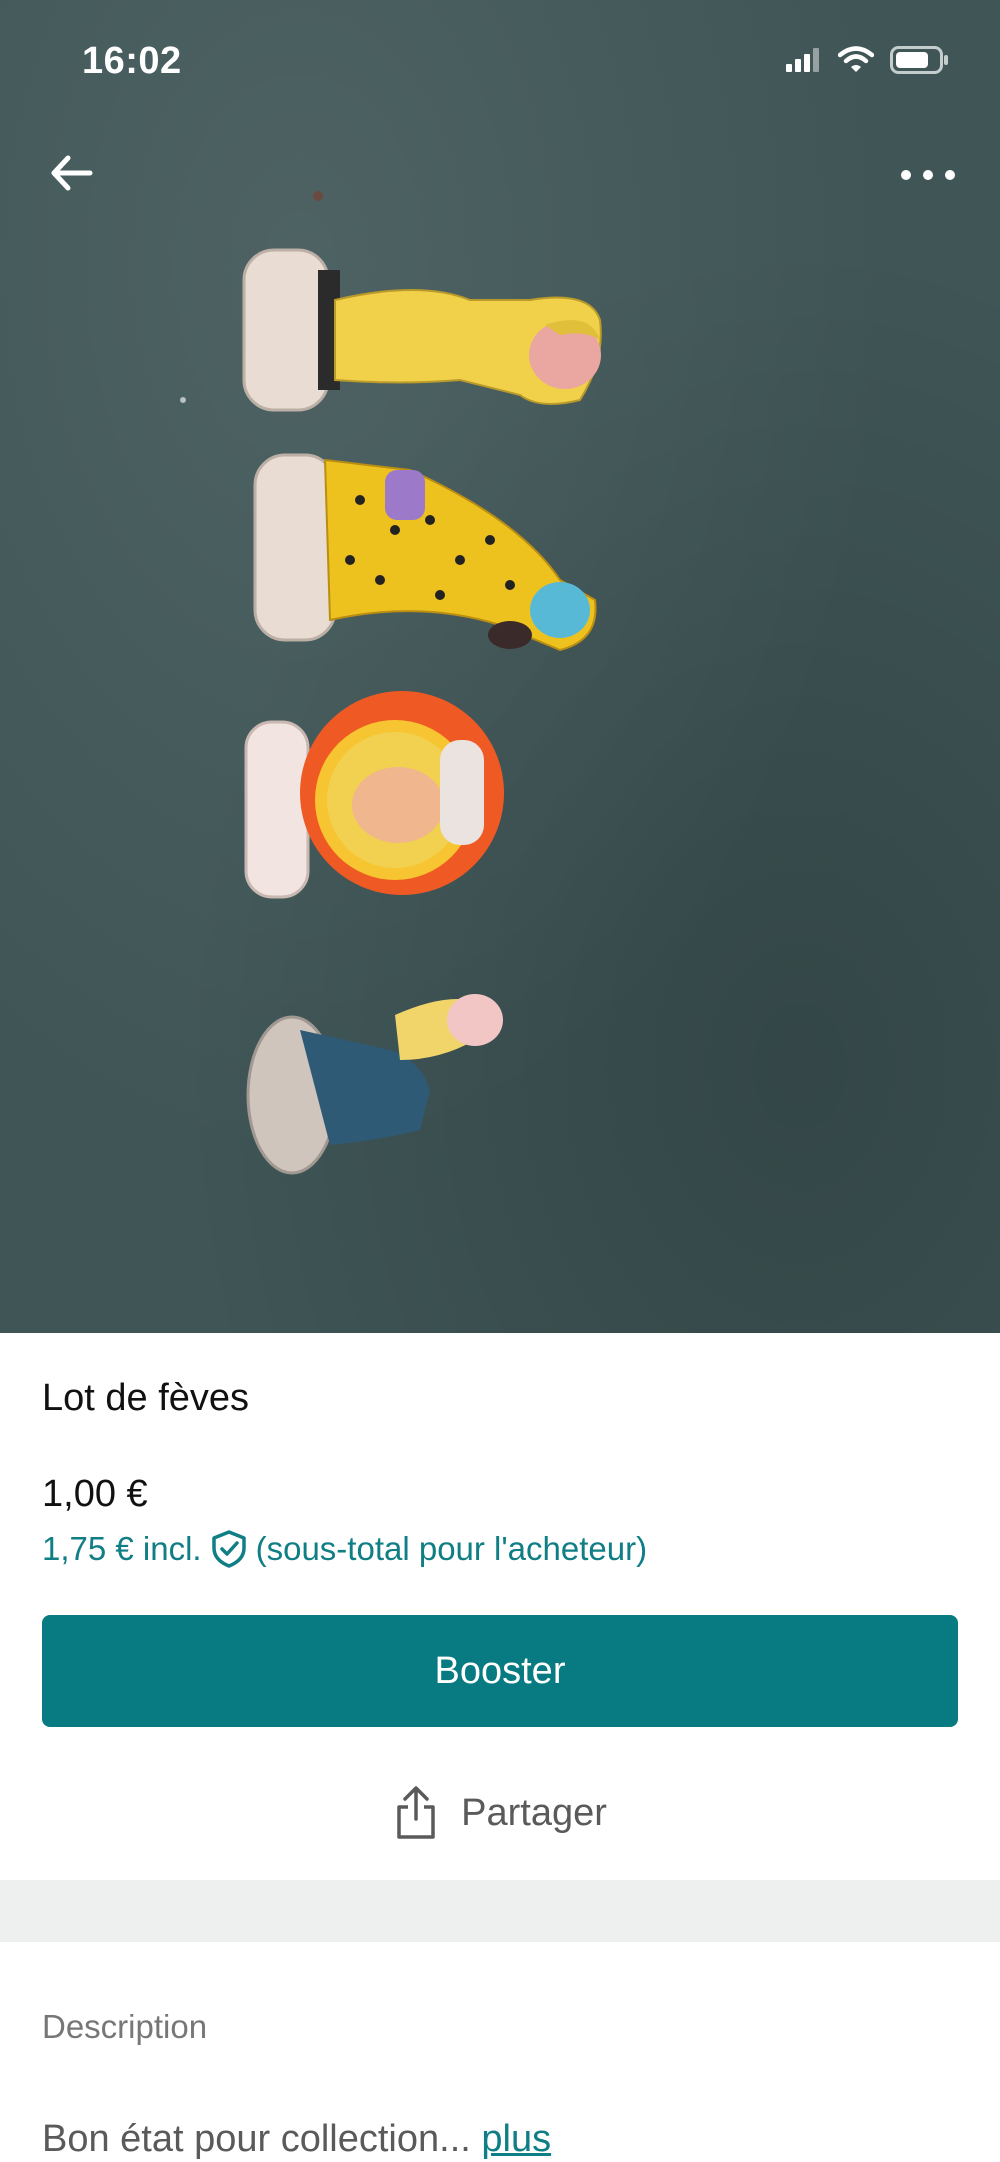  Describe the element at coordinates (802, 60) in the screenshot. I see `signal-icon` at that location.